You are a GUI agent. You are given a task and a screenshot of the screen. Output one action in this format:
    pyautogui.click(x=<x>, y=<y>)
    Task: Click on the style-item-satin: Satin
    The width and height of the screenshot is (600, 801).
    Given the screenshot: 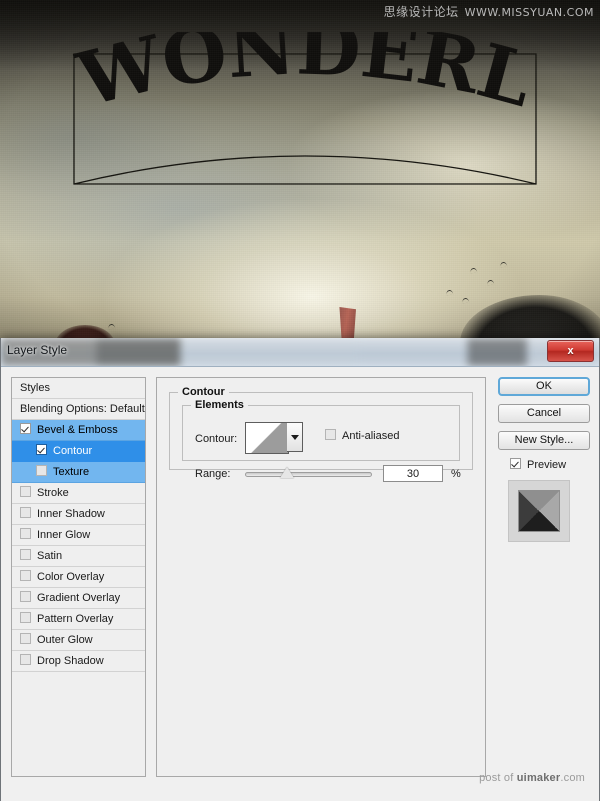 What is the action you would take?
    pyautogui.click(x=78, y=556)
    